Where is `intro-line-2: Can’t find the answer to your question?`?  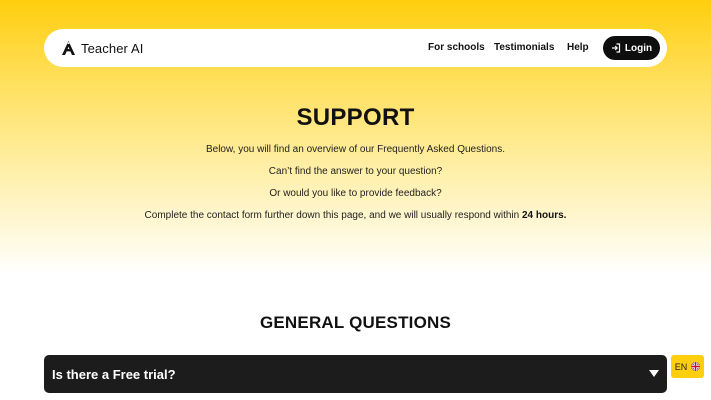 intro-line-2: Can’t find the answer to your question? is located at coordinates (355, 171).